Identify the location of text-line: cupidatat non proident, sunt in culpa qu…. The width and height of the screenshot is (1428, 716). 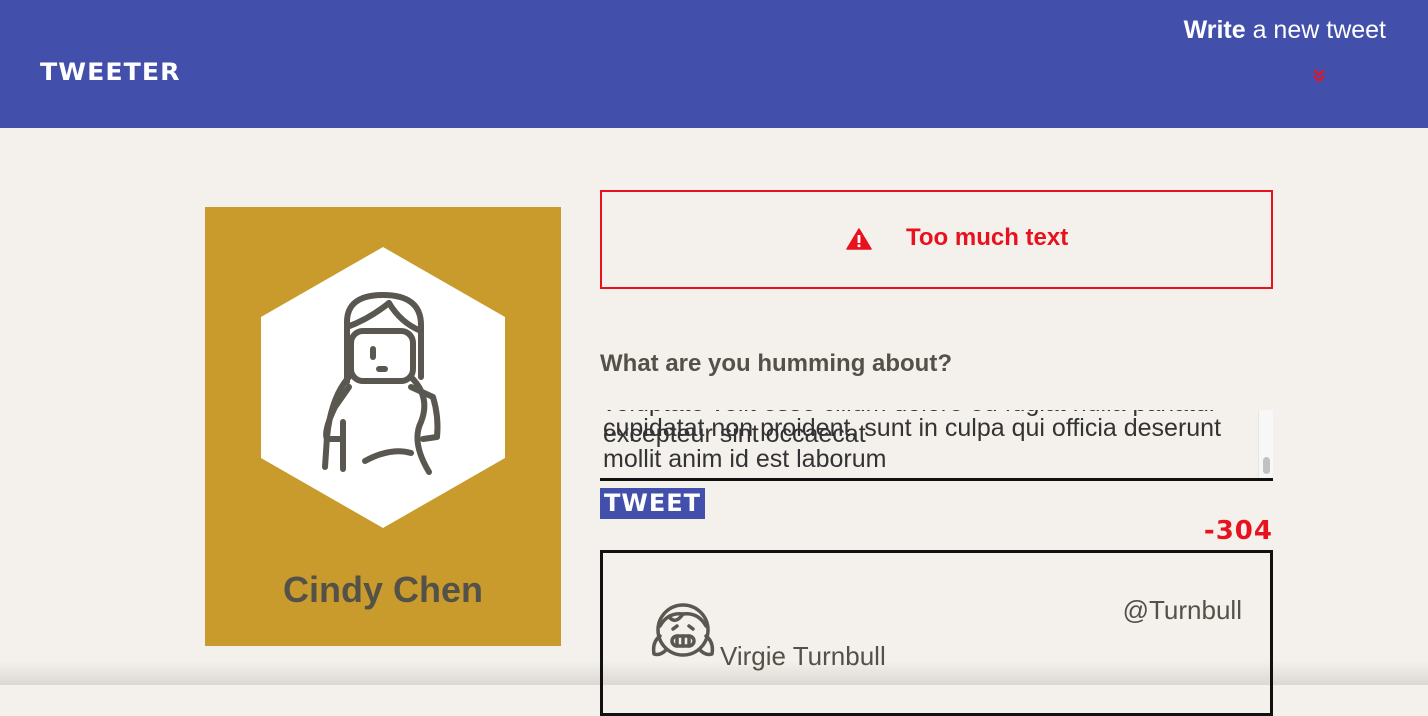
(912, 428).